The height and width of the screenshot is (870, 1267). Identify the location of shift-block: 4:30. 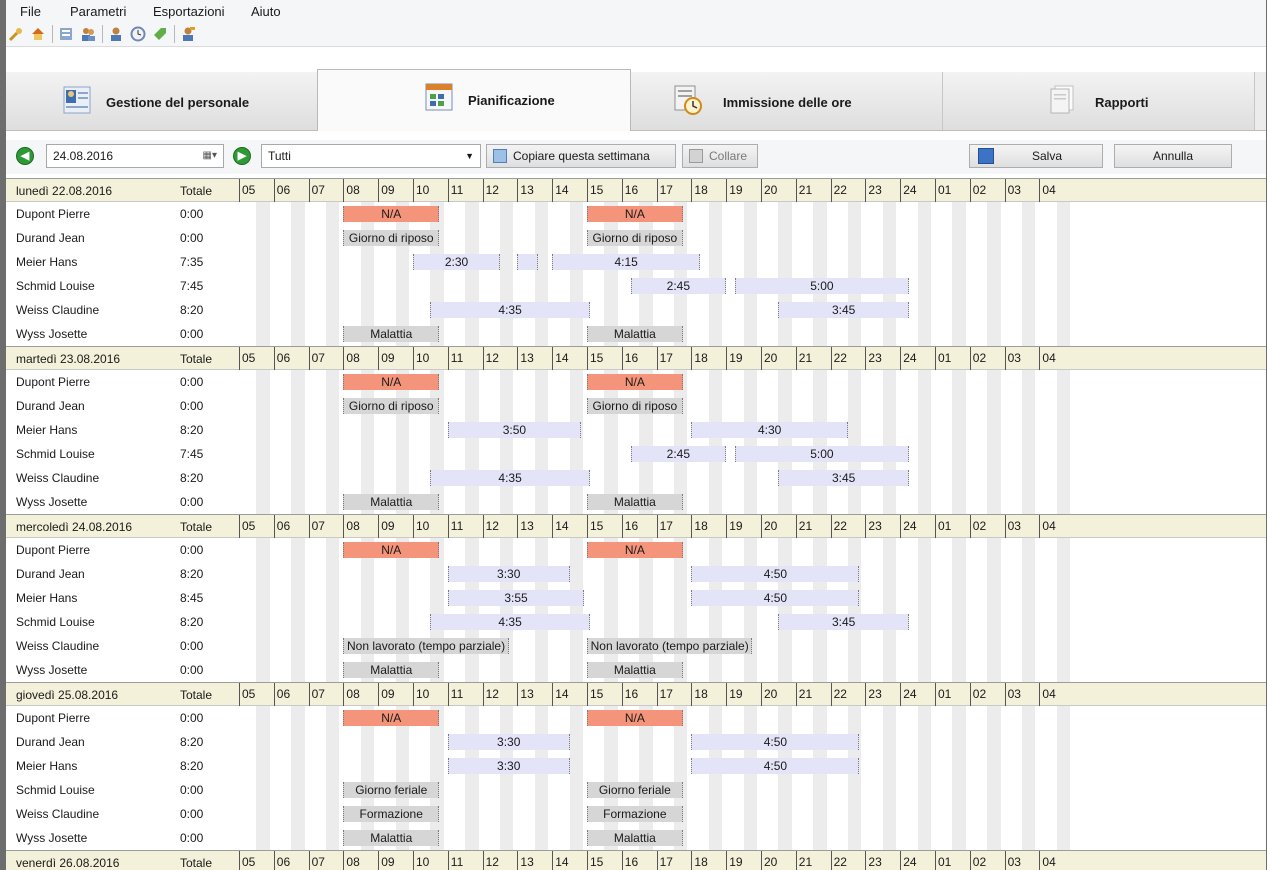
(769, 430).